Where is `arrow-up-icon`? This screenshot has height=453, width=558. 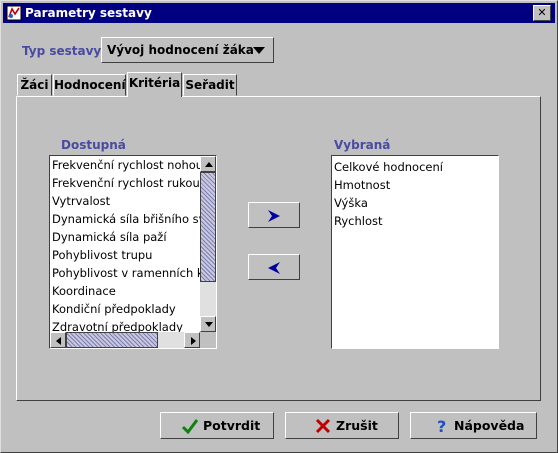 arrow-up-icon is located at coordinates (209, 164).